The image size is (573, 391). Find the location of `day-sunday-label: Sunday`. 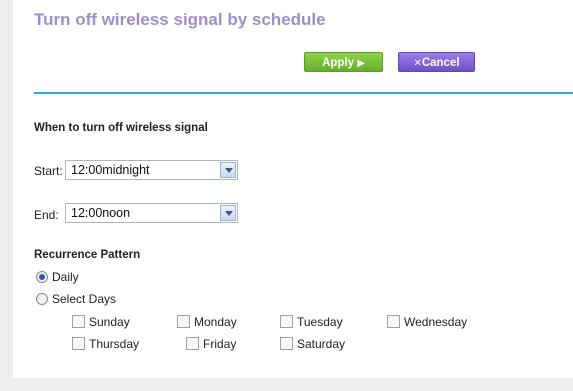

day-sunday-label: Sunday is located at coordinates (109, 322).